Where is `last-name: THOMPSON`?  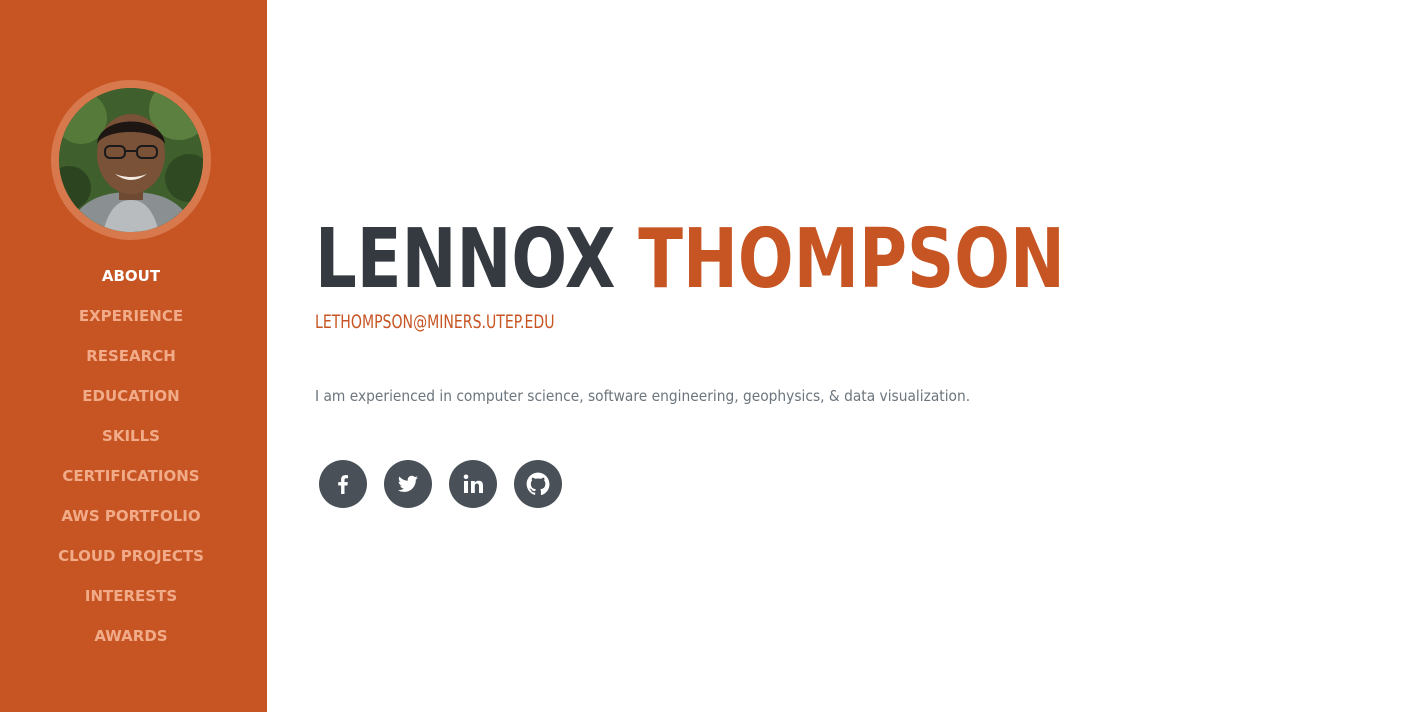 last-name: THOMPSON is located at coordinates (851, 259).